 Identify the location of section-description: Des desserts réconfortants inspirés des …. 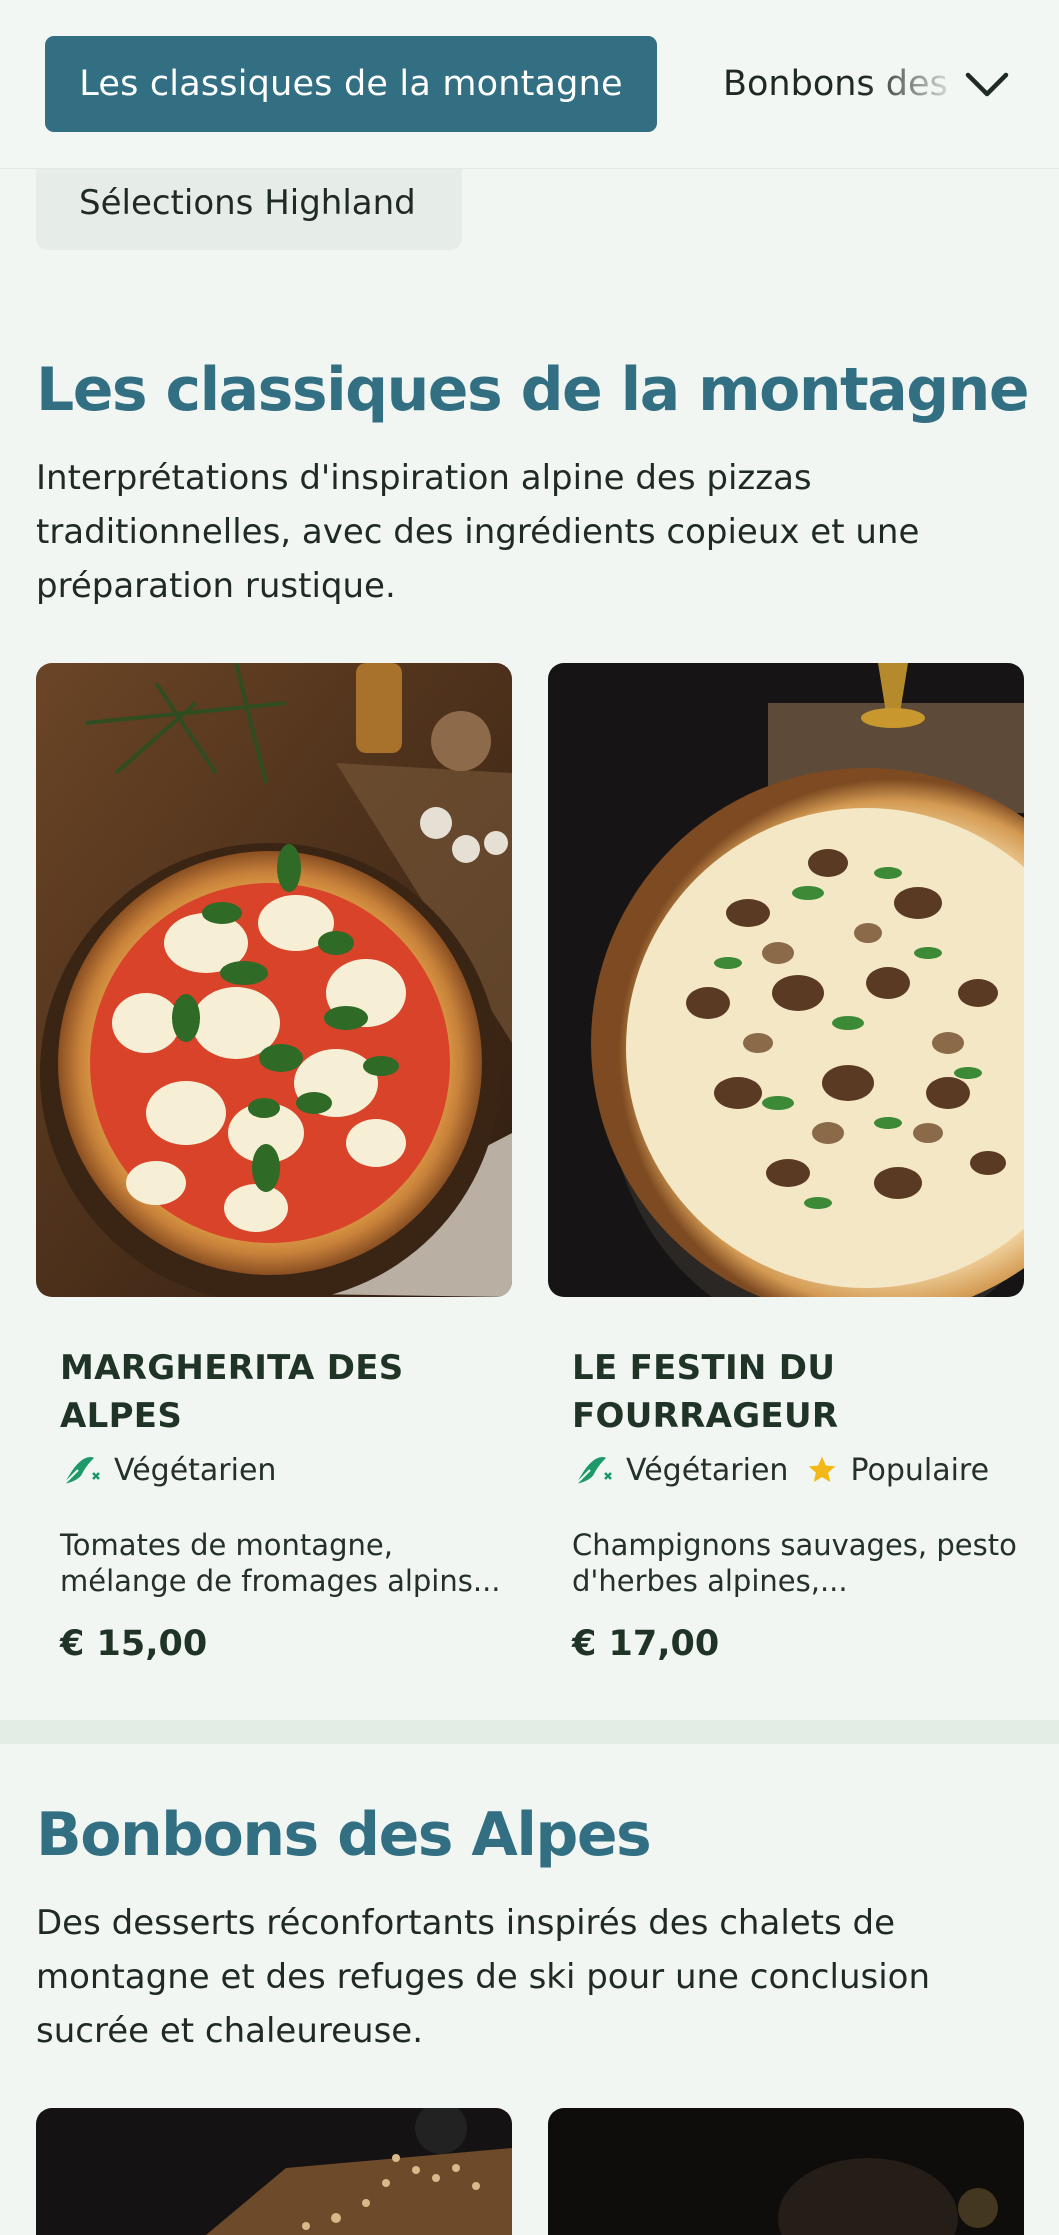
(483, 1977).